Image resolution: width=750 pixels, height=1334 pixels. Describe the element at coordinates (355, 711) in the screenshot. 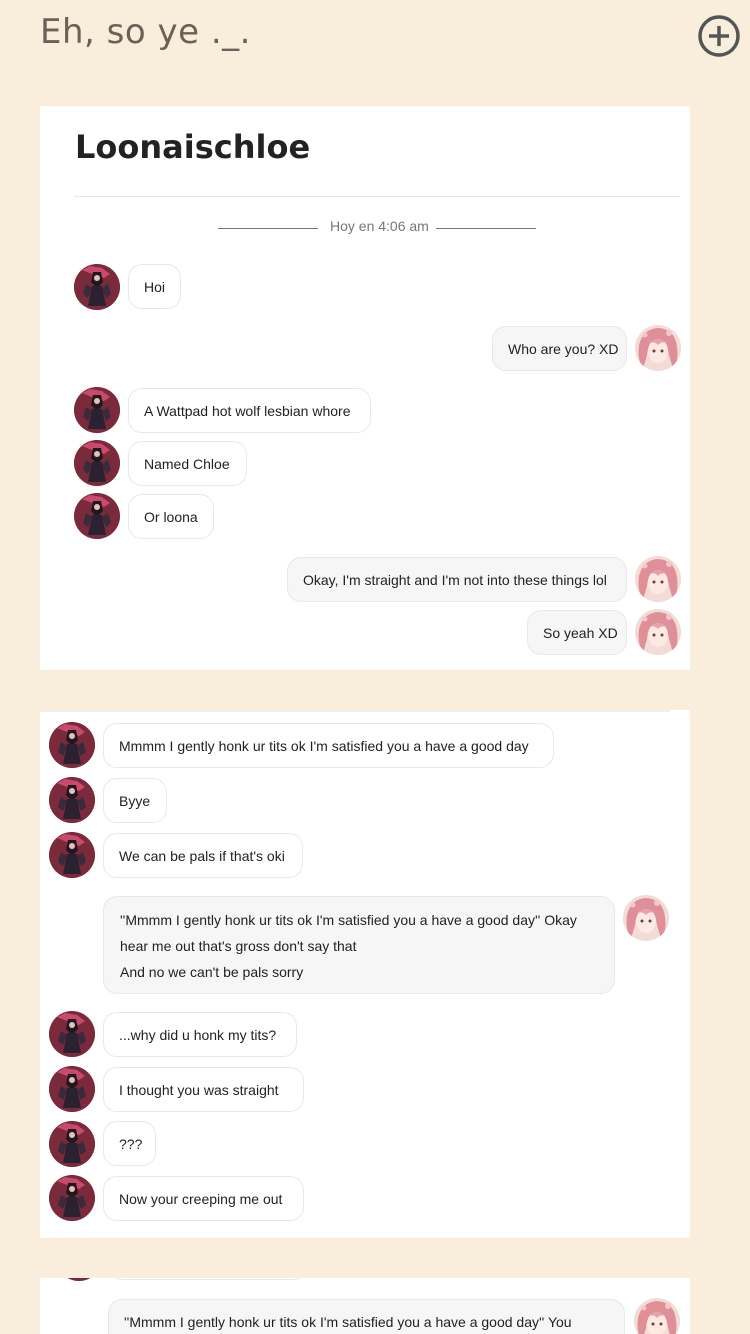

I see `divider` at that location.